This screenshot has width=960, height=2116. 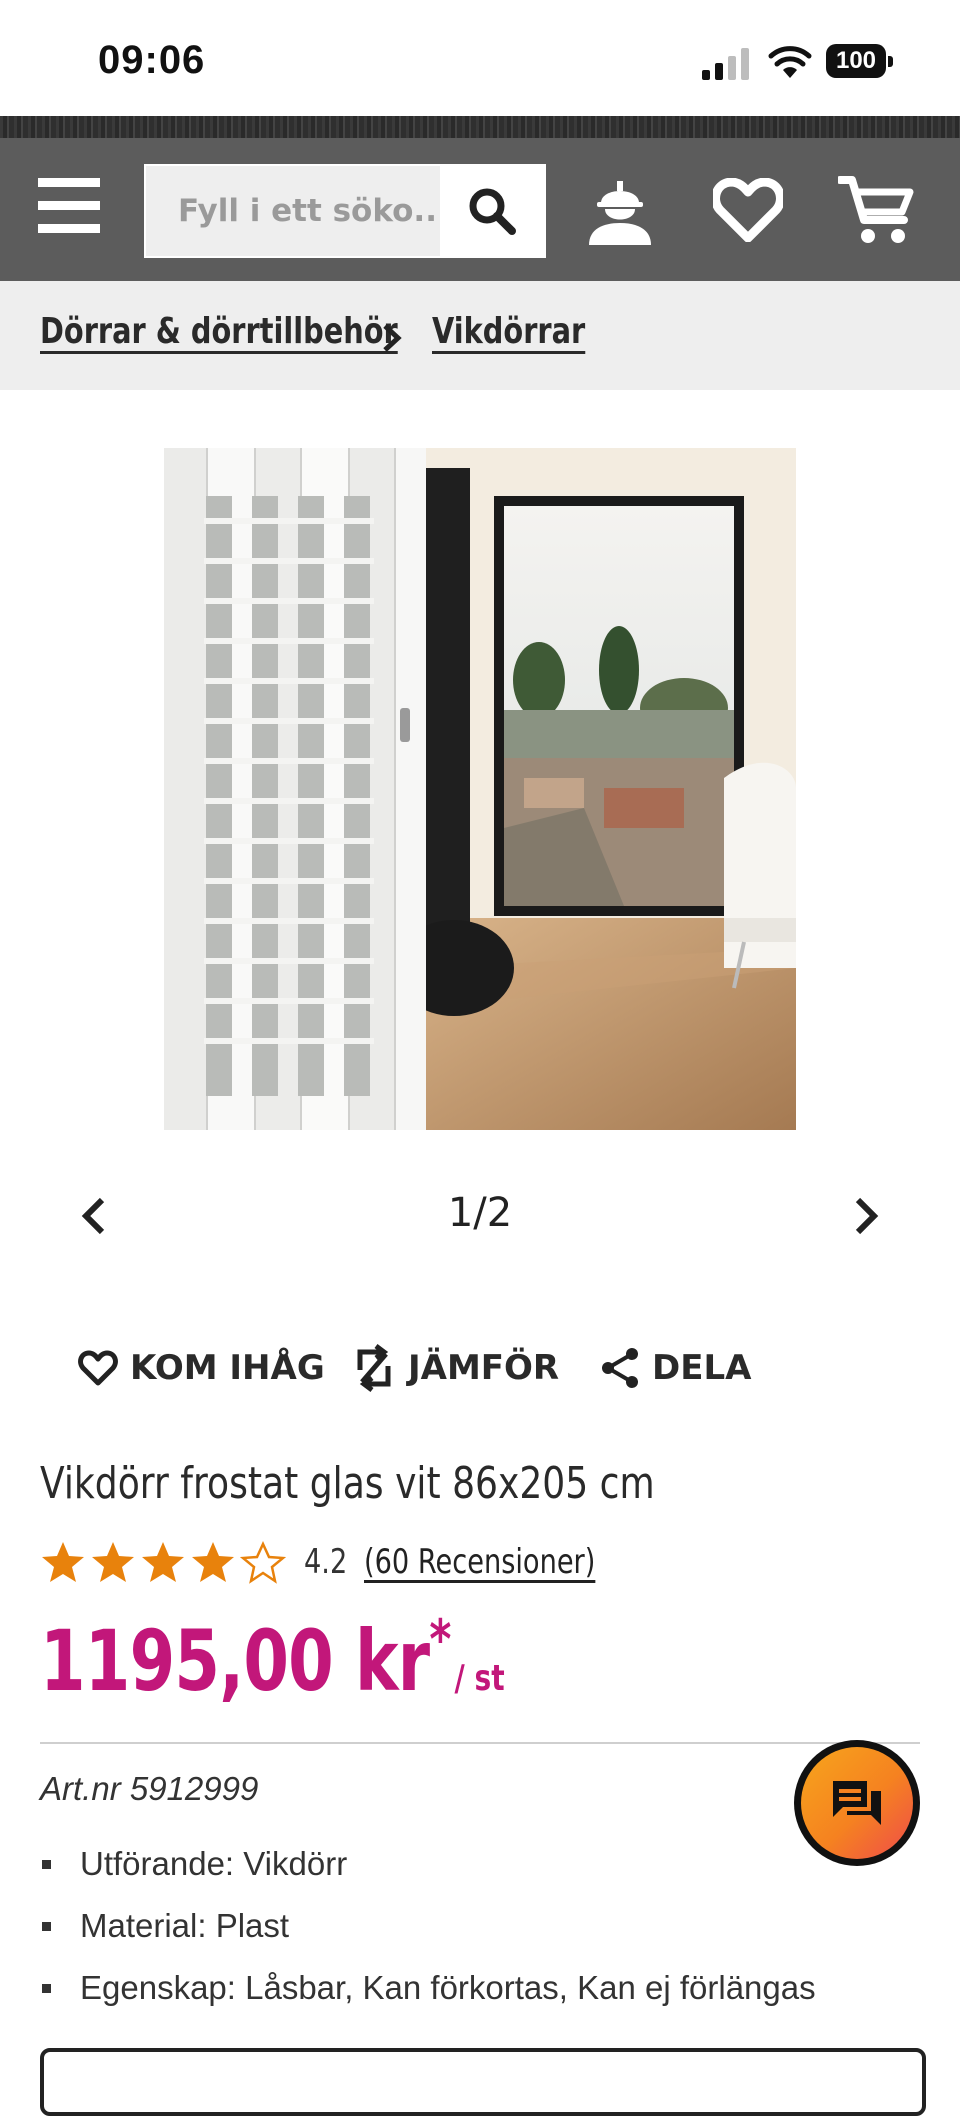 I want to click on heart-icon, so click(x=748, y=210).